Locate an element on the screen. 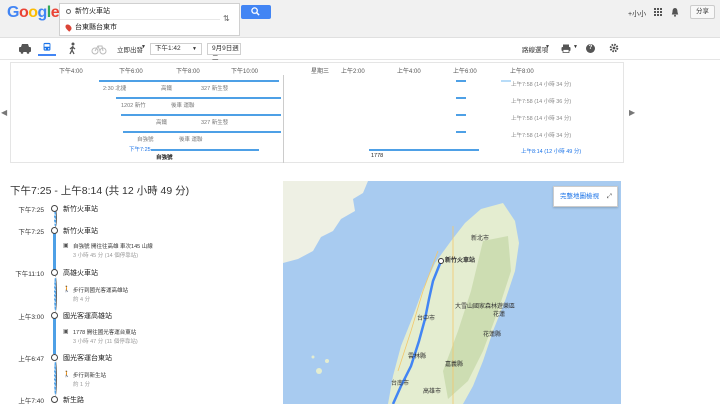 Image resolution: width=720 pixels, height=404 pixels. gear-icon is located at coordinates (614, 48).